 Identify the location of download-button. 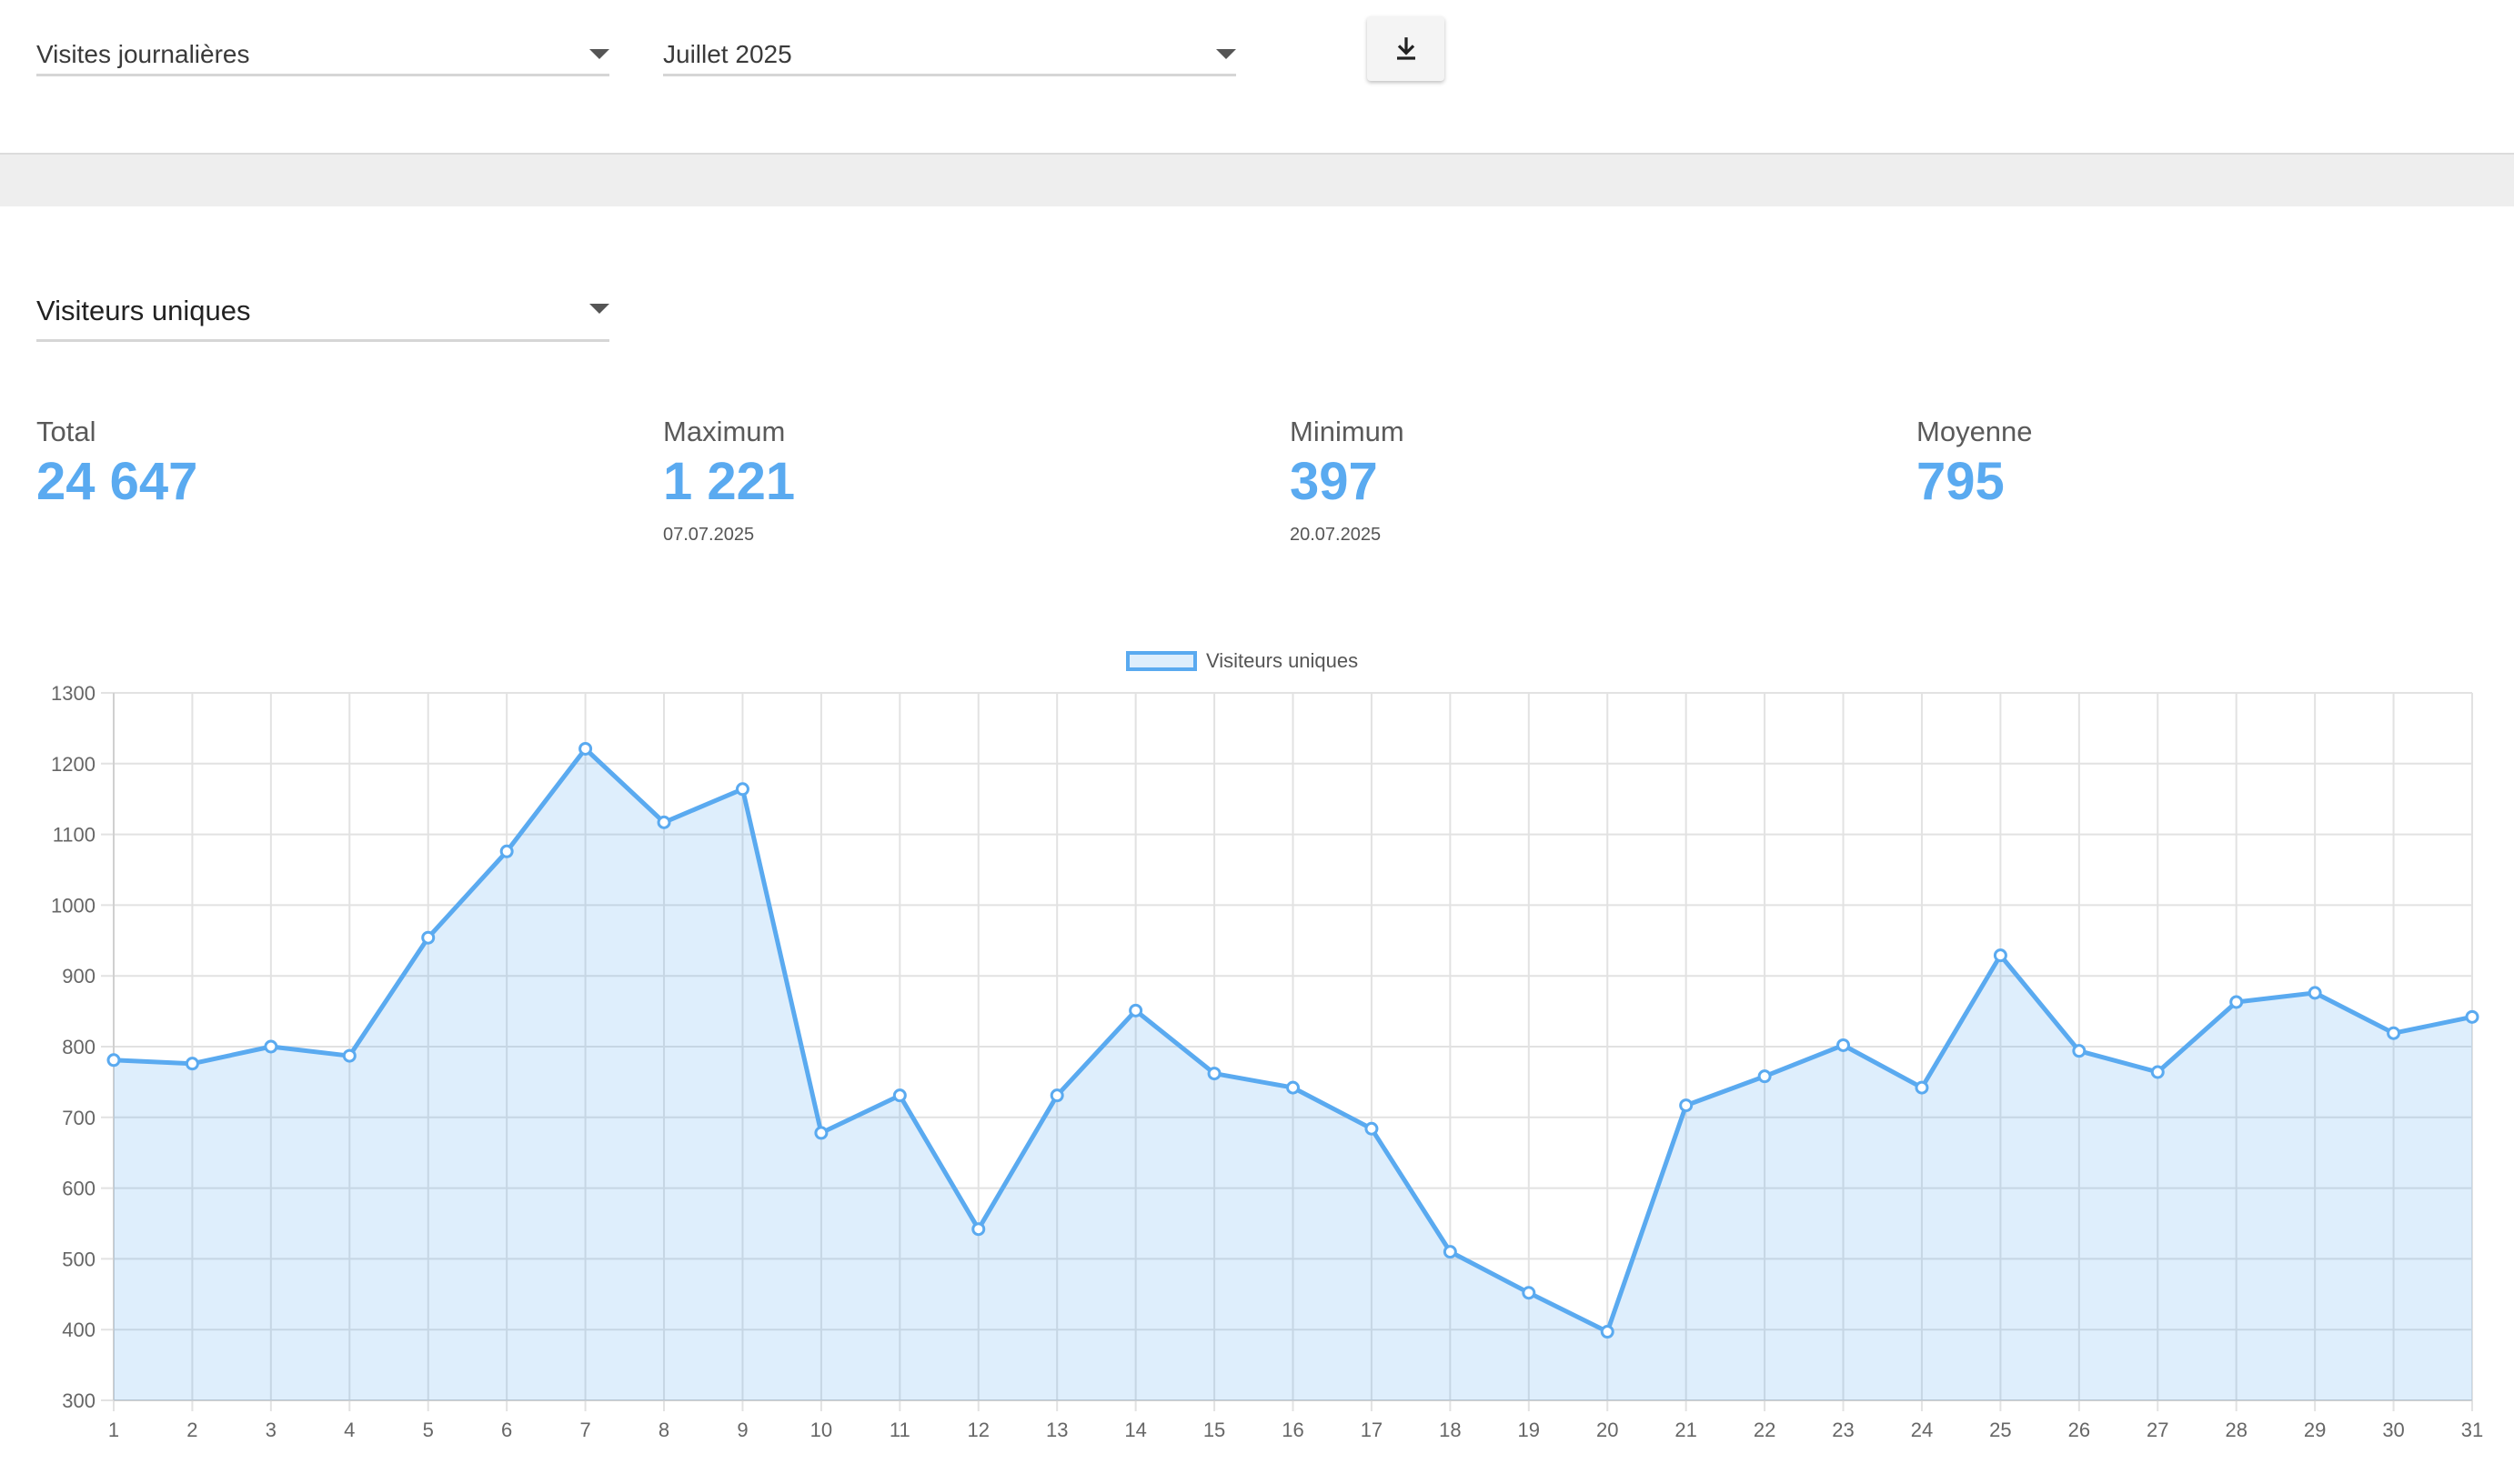
(1405, 48).